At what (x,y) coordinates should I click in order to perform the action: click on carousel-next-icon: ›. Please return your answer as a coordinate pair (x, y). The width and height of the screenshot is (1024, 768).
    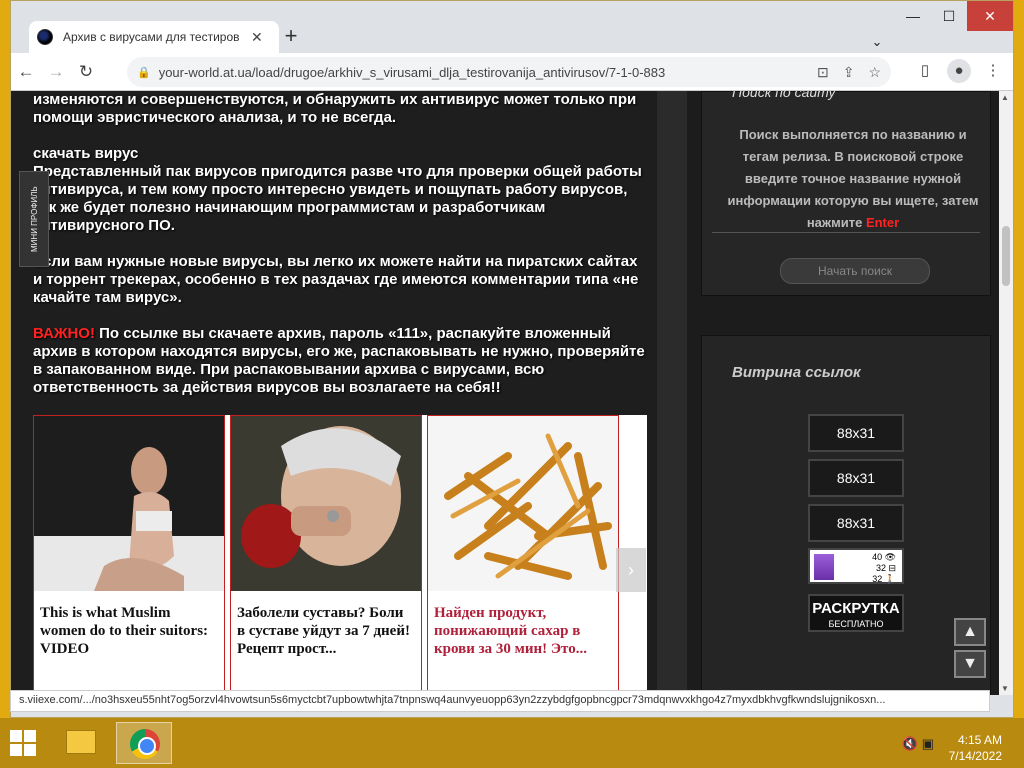
    Looking at the image, I should click on (631, 570).